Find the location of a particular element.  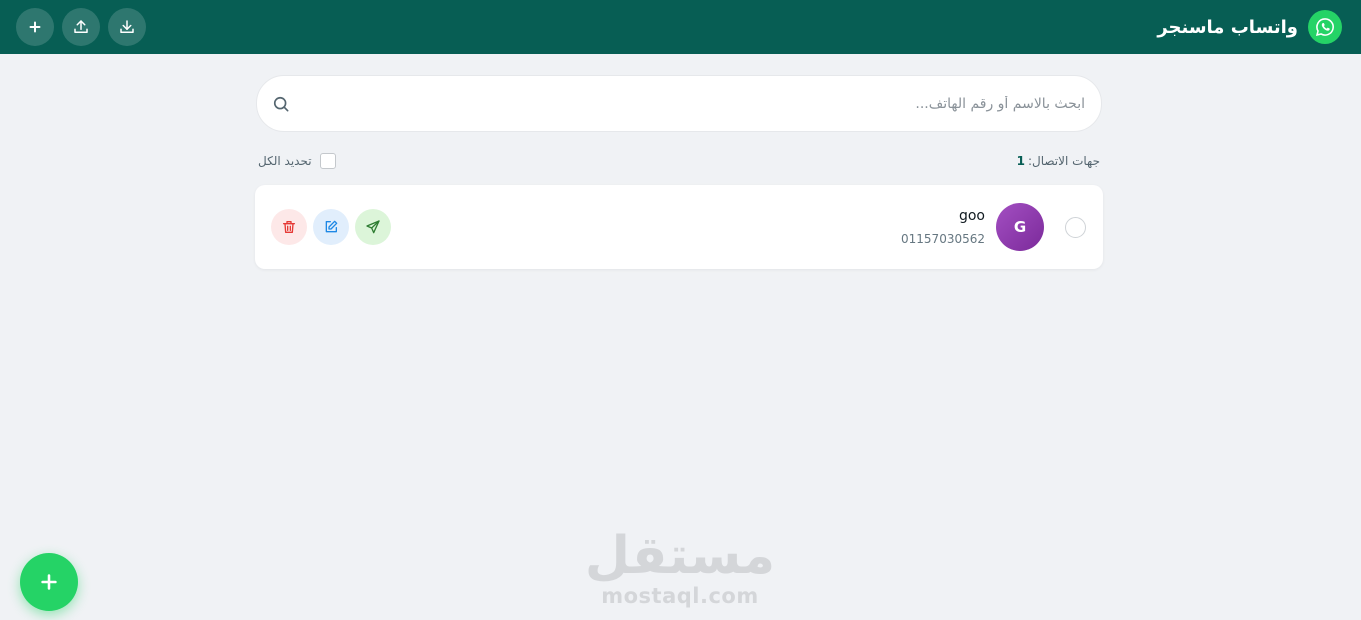

send-button is located at coordinates (373, 227).